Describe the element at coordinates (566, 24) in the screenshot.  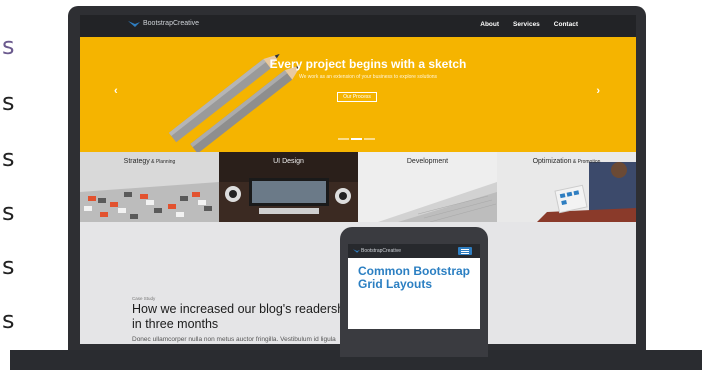
I see `nav-link-contact: Contact` at that location.